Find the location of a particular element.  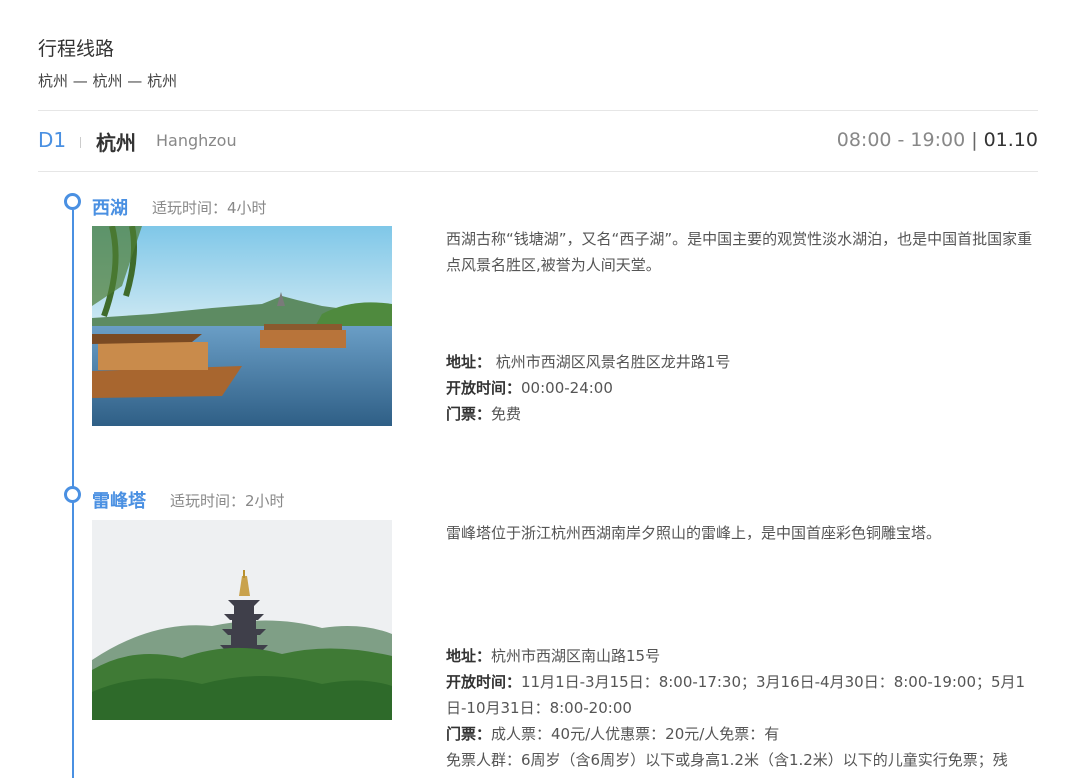

ticket-row: 门票：免费 is located at coordinates (742, 414).